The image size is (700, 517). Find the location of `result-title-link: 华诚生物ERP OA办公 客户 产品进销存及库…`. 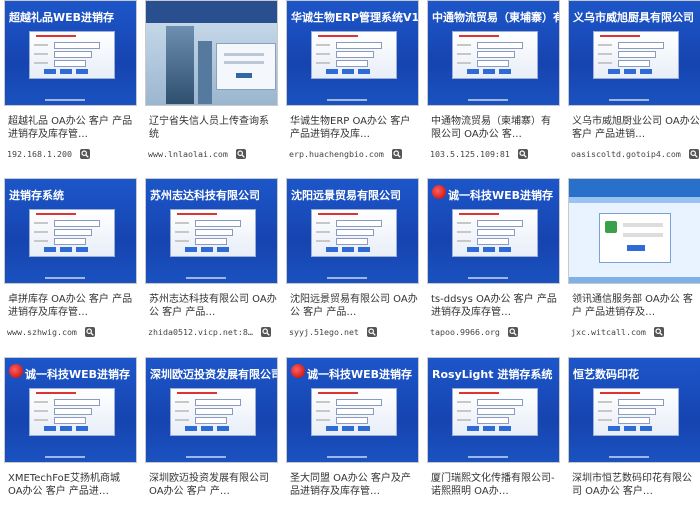

result-title-link: 华诚生物ERP OA办公 客户 产品进销存及库… is located at coordinates (354, 128).